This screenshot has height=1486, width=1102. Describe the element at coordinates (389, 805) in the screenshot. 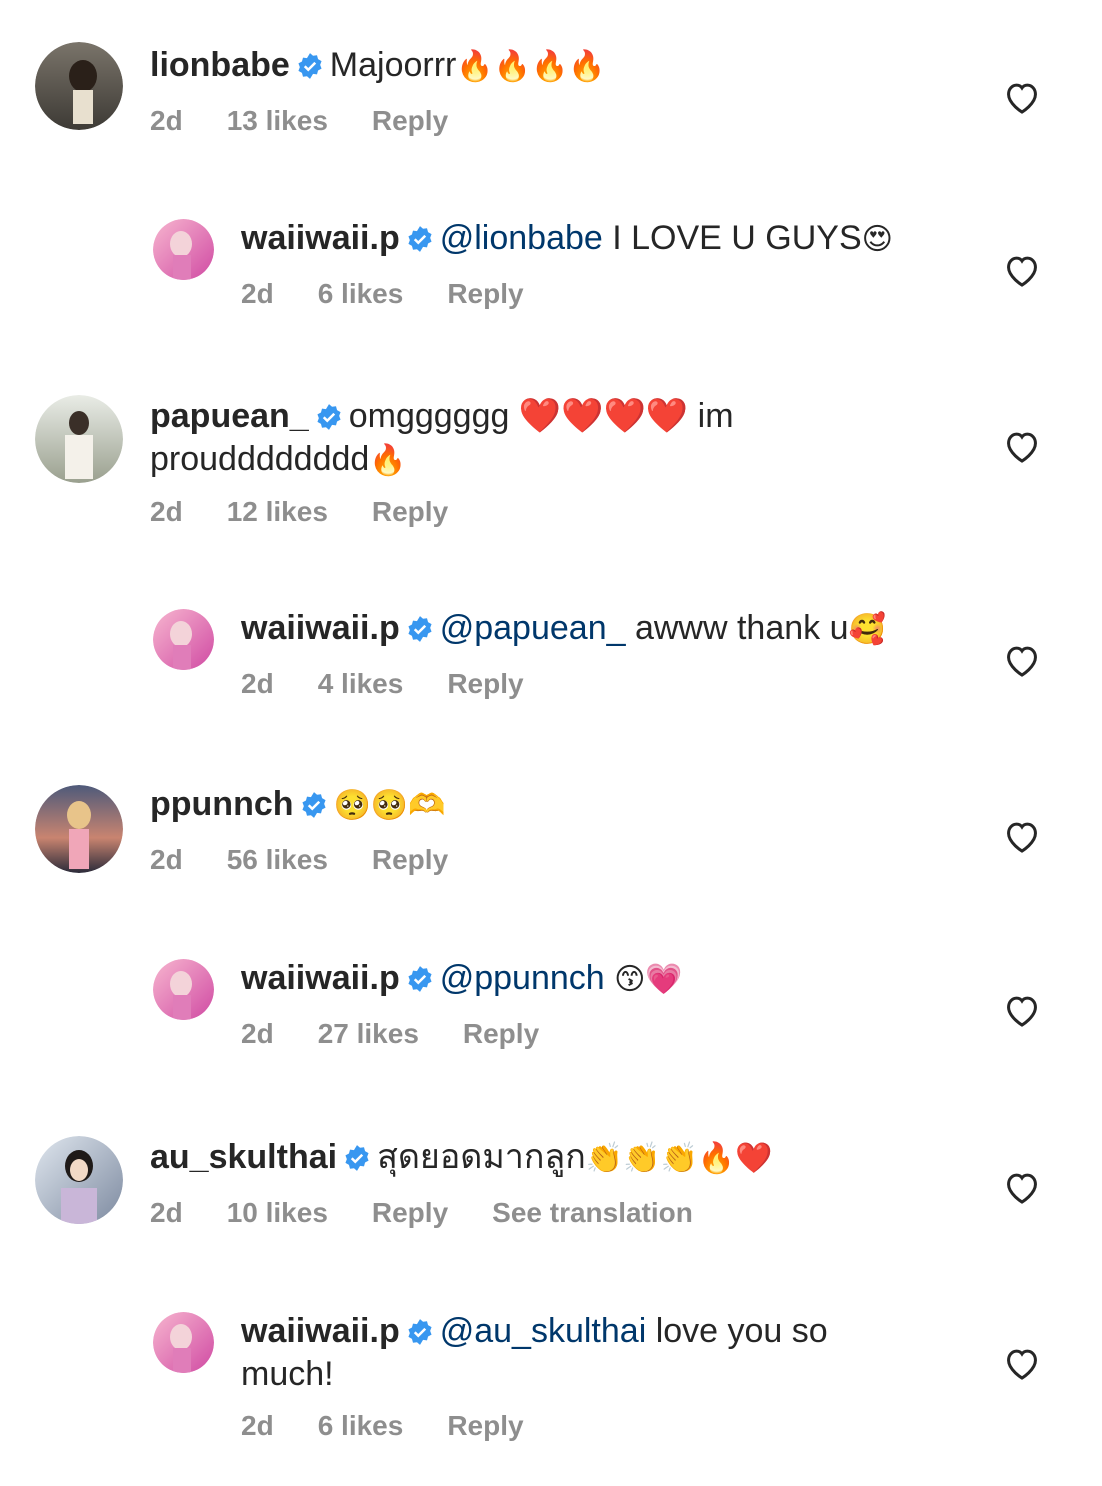

I see `comment-emoji: 🥺🥺🫶` at that location.